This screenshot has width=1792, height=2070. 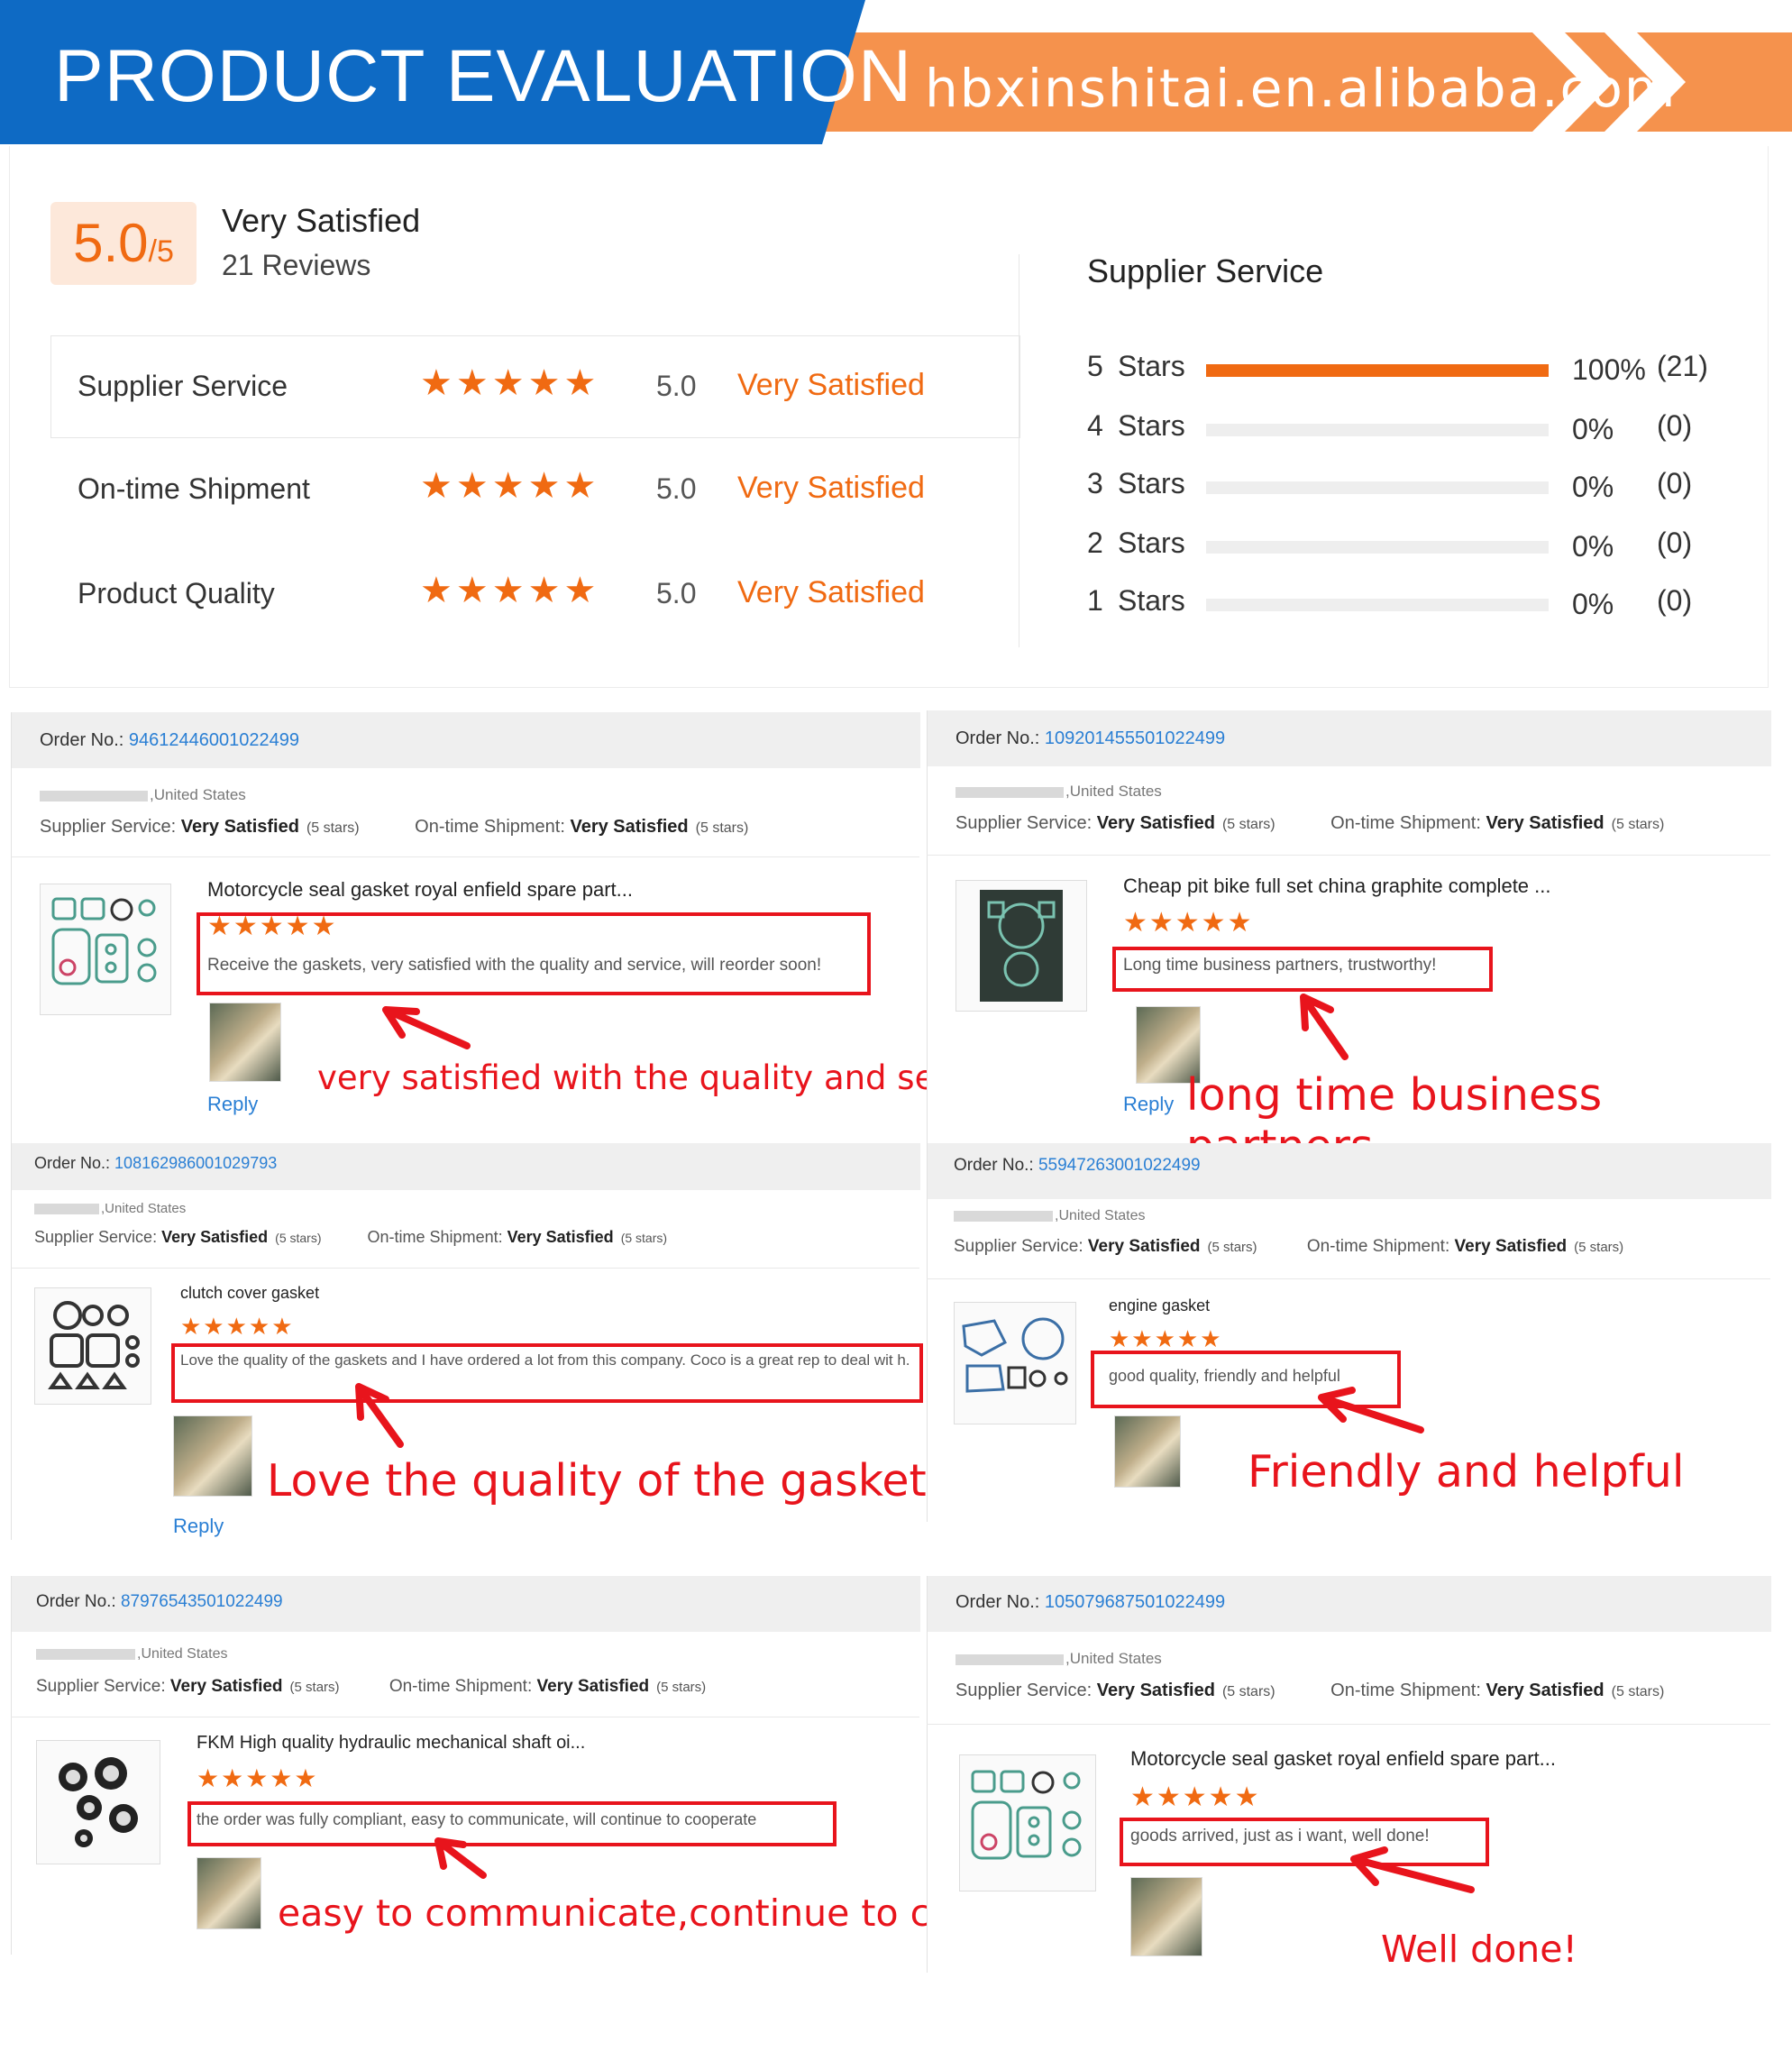 I want to click on order-number-value: 55947263001022499, so click(x=1119, y=1165).